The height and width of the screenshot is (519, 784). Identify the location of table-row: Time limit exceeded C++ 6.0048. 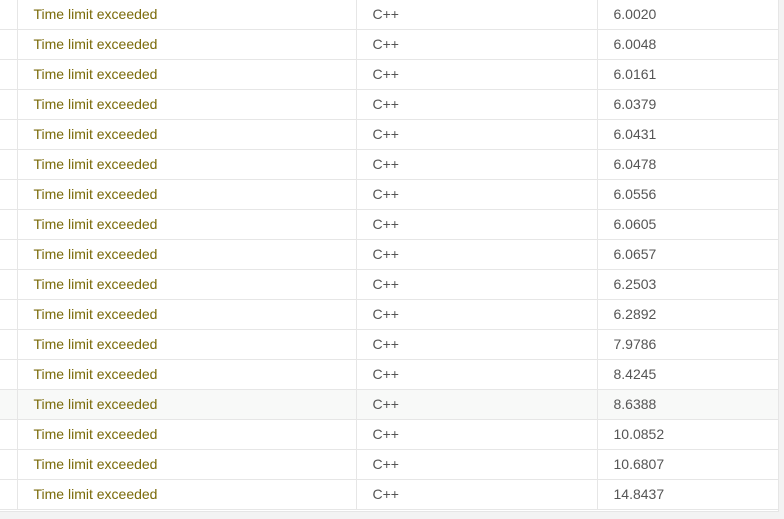
(389, 44).